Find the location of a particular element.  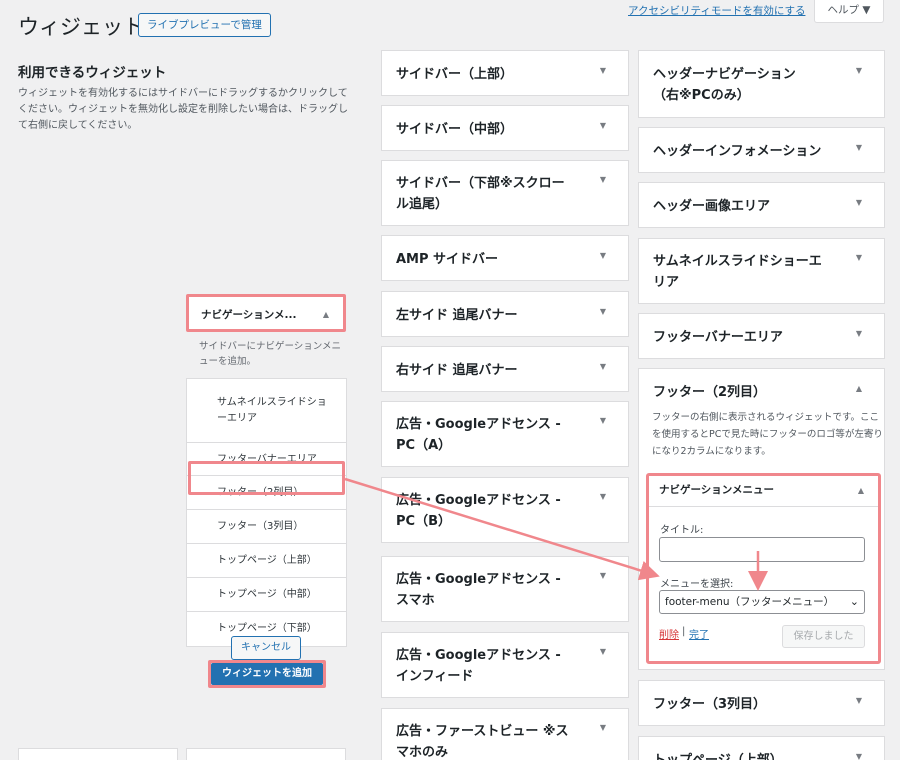

sidebar-box: フッターバナーエリア ▼ is located at coordinates (761, 336).